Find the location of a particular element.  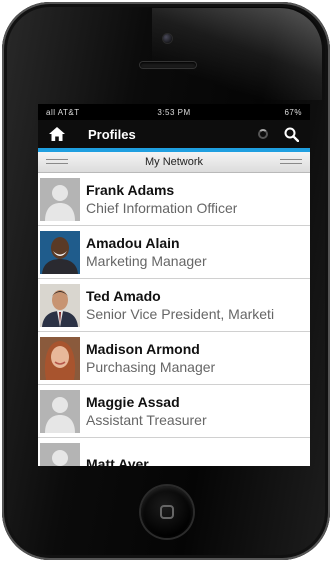

profile-row: Madison Armond Purchasing Manager is located at coordinates (174, 358).